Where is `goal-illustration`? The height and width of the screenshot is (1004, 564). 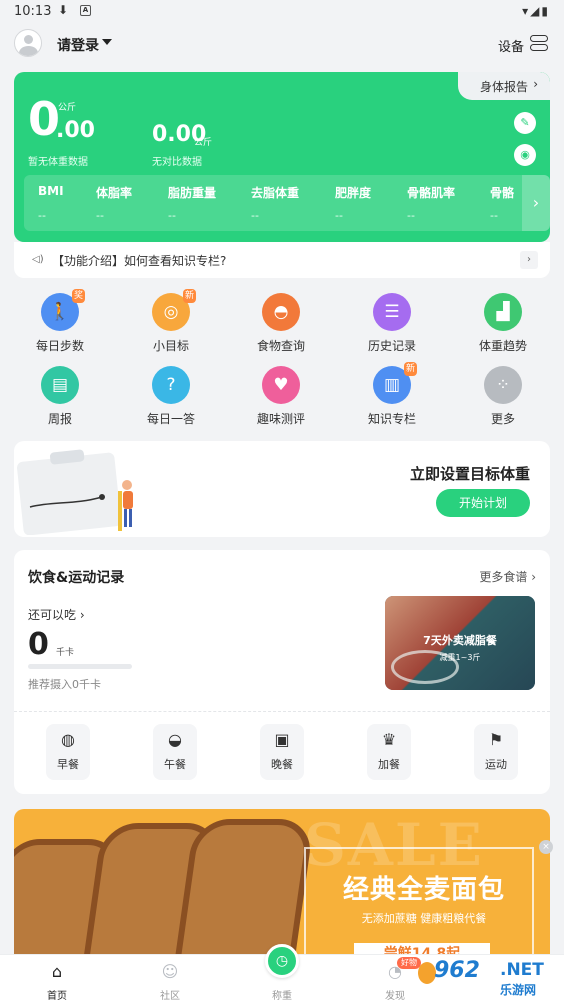 goal-illustration is located at coordinates (74, 492).